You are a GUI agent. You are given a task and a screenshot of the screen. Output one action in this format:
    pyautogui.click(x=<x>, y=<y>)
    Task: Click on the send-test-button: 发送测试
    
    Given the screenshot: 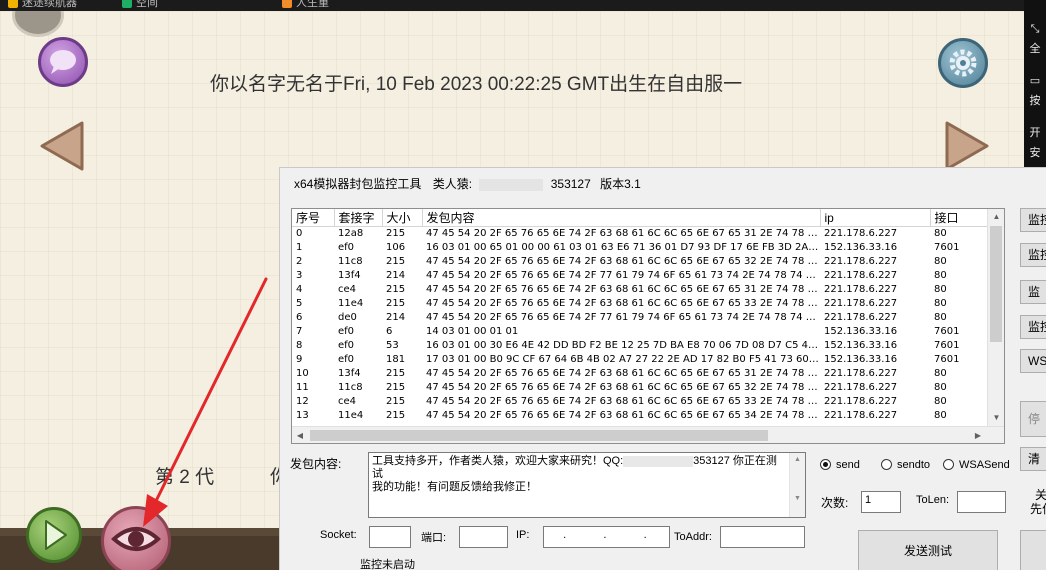 What is the action you would take?
    pyautogui.click(x=928, y=550)
    